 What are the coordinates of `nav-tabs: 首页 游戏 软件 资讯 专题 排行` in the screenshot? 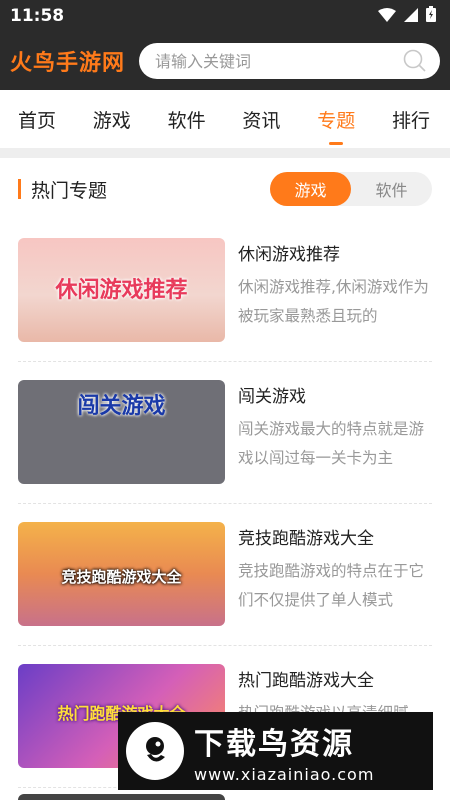 It's located at (225, 119).